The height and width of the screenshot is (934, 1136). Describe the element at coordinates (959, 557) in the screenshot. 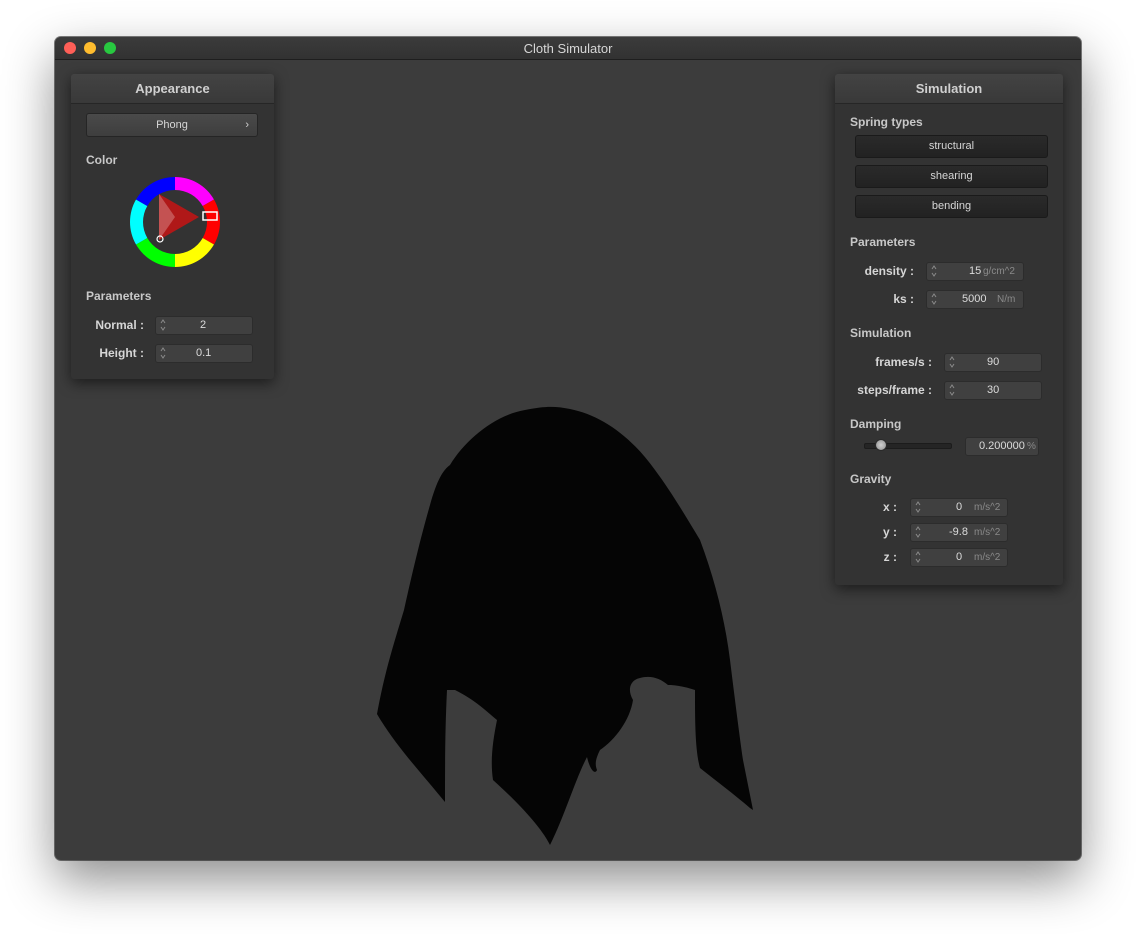

I see `gravity-z-input: 0 m/s^2` at that location.